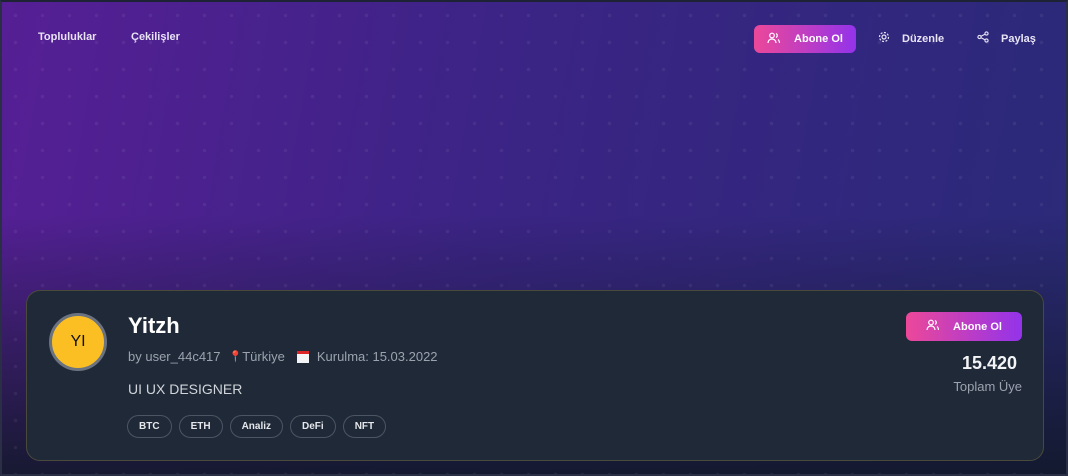  Describe the element at coordinates (989, 363) in the screenshot. I see `member-count: 15.420` at that location.